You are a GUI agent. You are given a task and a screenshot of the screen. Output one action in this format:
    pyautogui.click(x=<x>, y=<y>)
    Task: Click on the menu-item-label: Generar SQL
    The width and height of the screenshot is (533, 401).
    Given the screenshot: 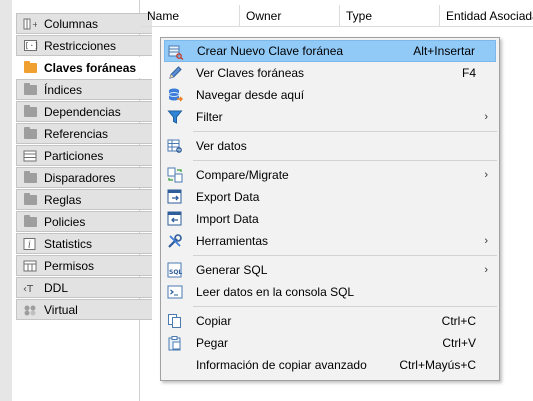 What is the action you would take?
    pyautogui.click(x=232, y=270)
    